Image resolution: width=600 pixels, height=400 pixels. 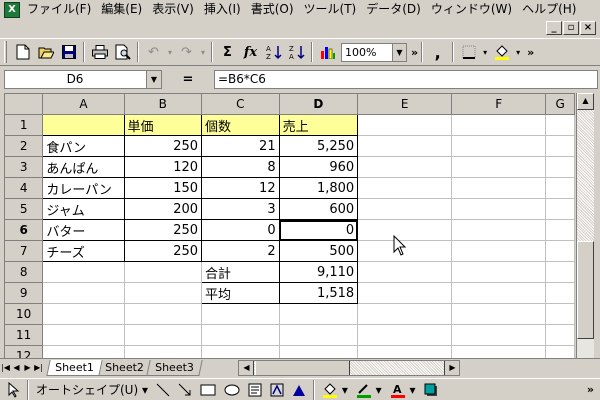 What do you see at coordinates (163, 146) in the screenshot?
I see `cell-b2: 250` at bounding box center [163, 146].